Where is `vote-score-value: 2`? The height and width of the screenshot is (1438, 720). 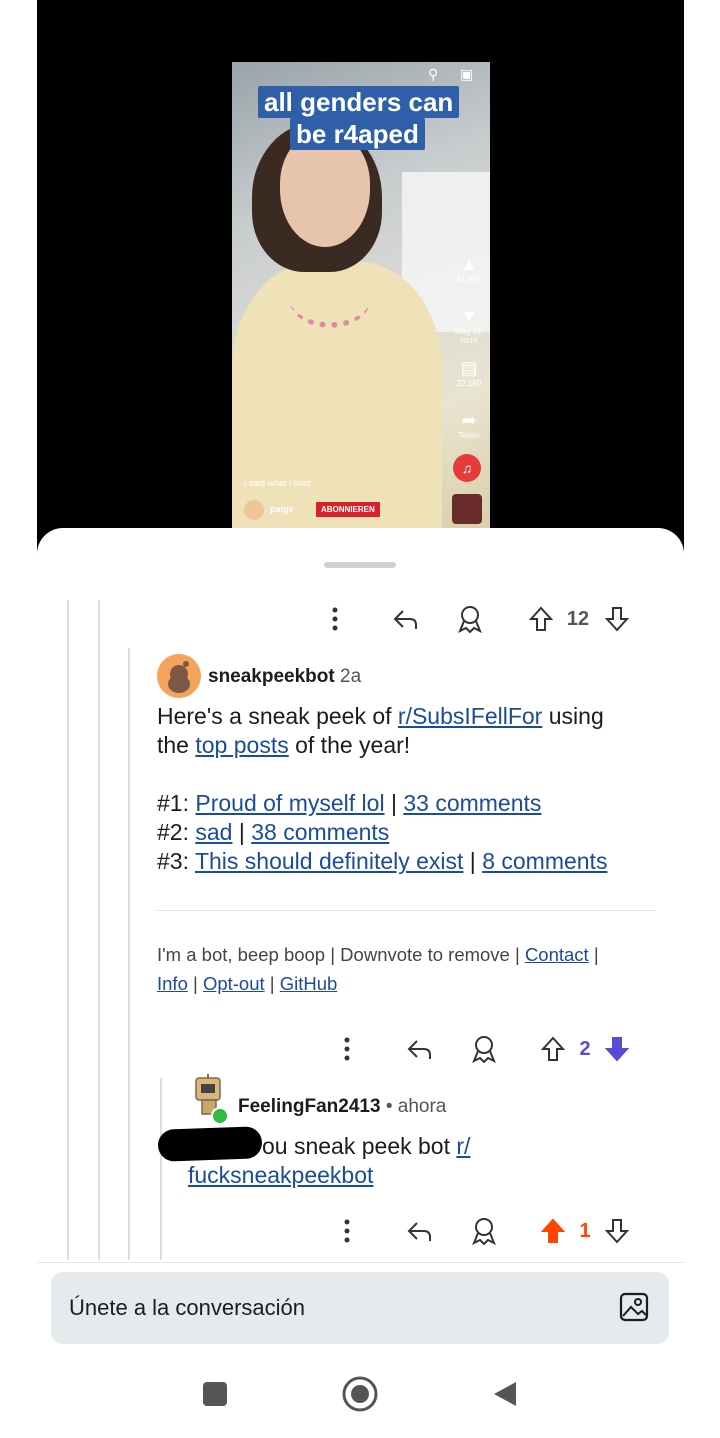 vote-score-value: 2 is located at coordinates (585, 1048).